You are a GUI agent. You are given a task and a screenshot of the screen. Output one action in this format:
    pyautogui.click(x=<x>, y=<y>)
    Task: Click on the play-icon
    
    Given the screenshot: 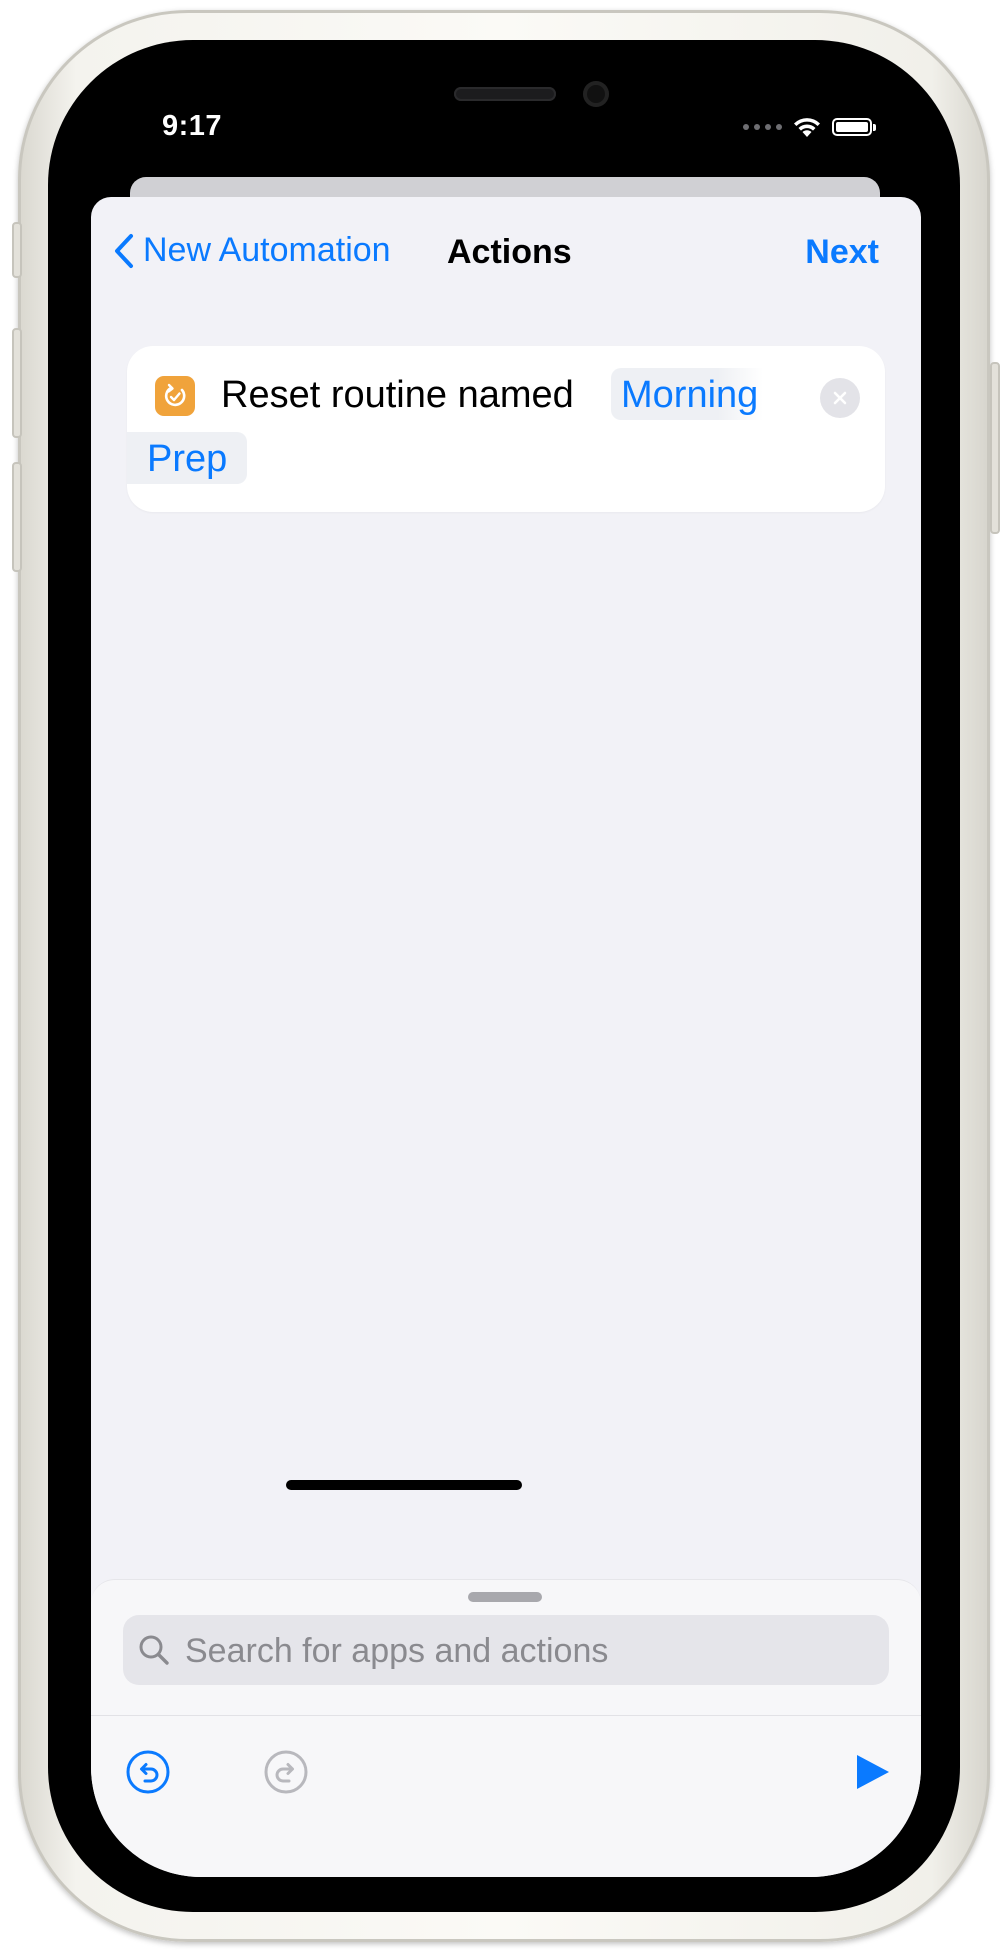 What is the action you would take?
    pyautogui.click(x=873, y=1772)
    